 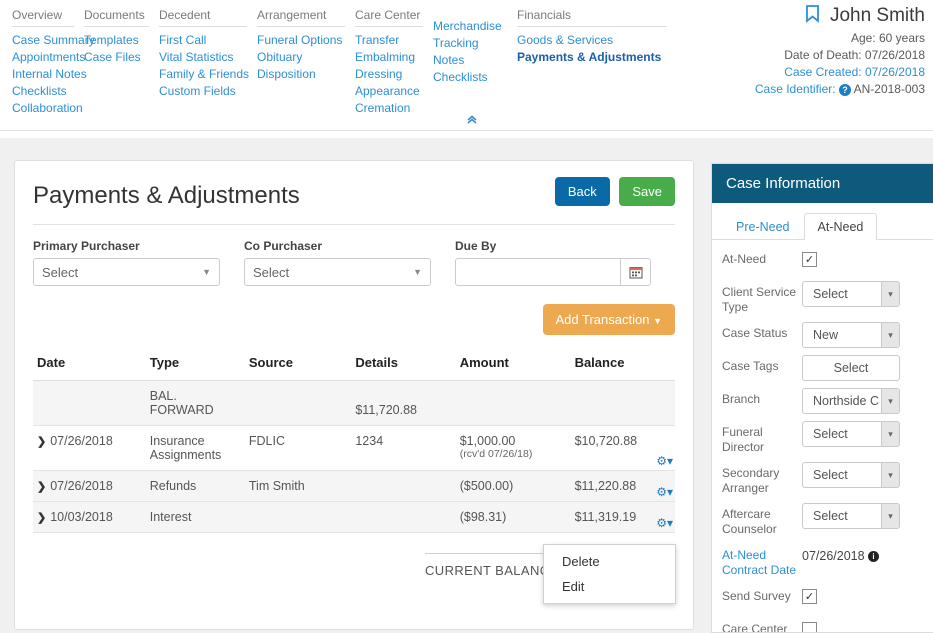 What do you see at coordinates (48, 108) in the screenshot?
I see `nav-link-collaboration: Collaboration` at bounding box center [48, 108].